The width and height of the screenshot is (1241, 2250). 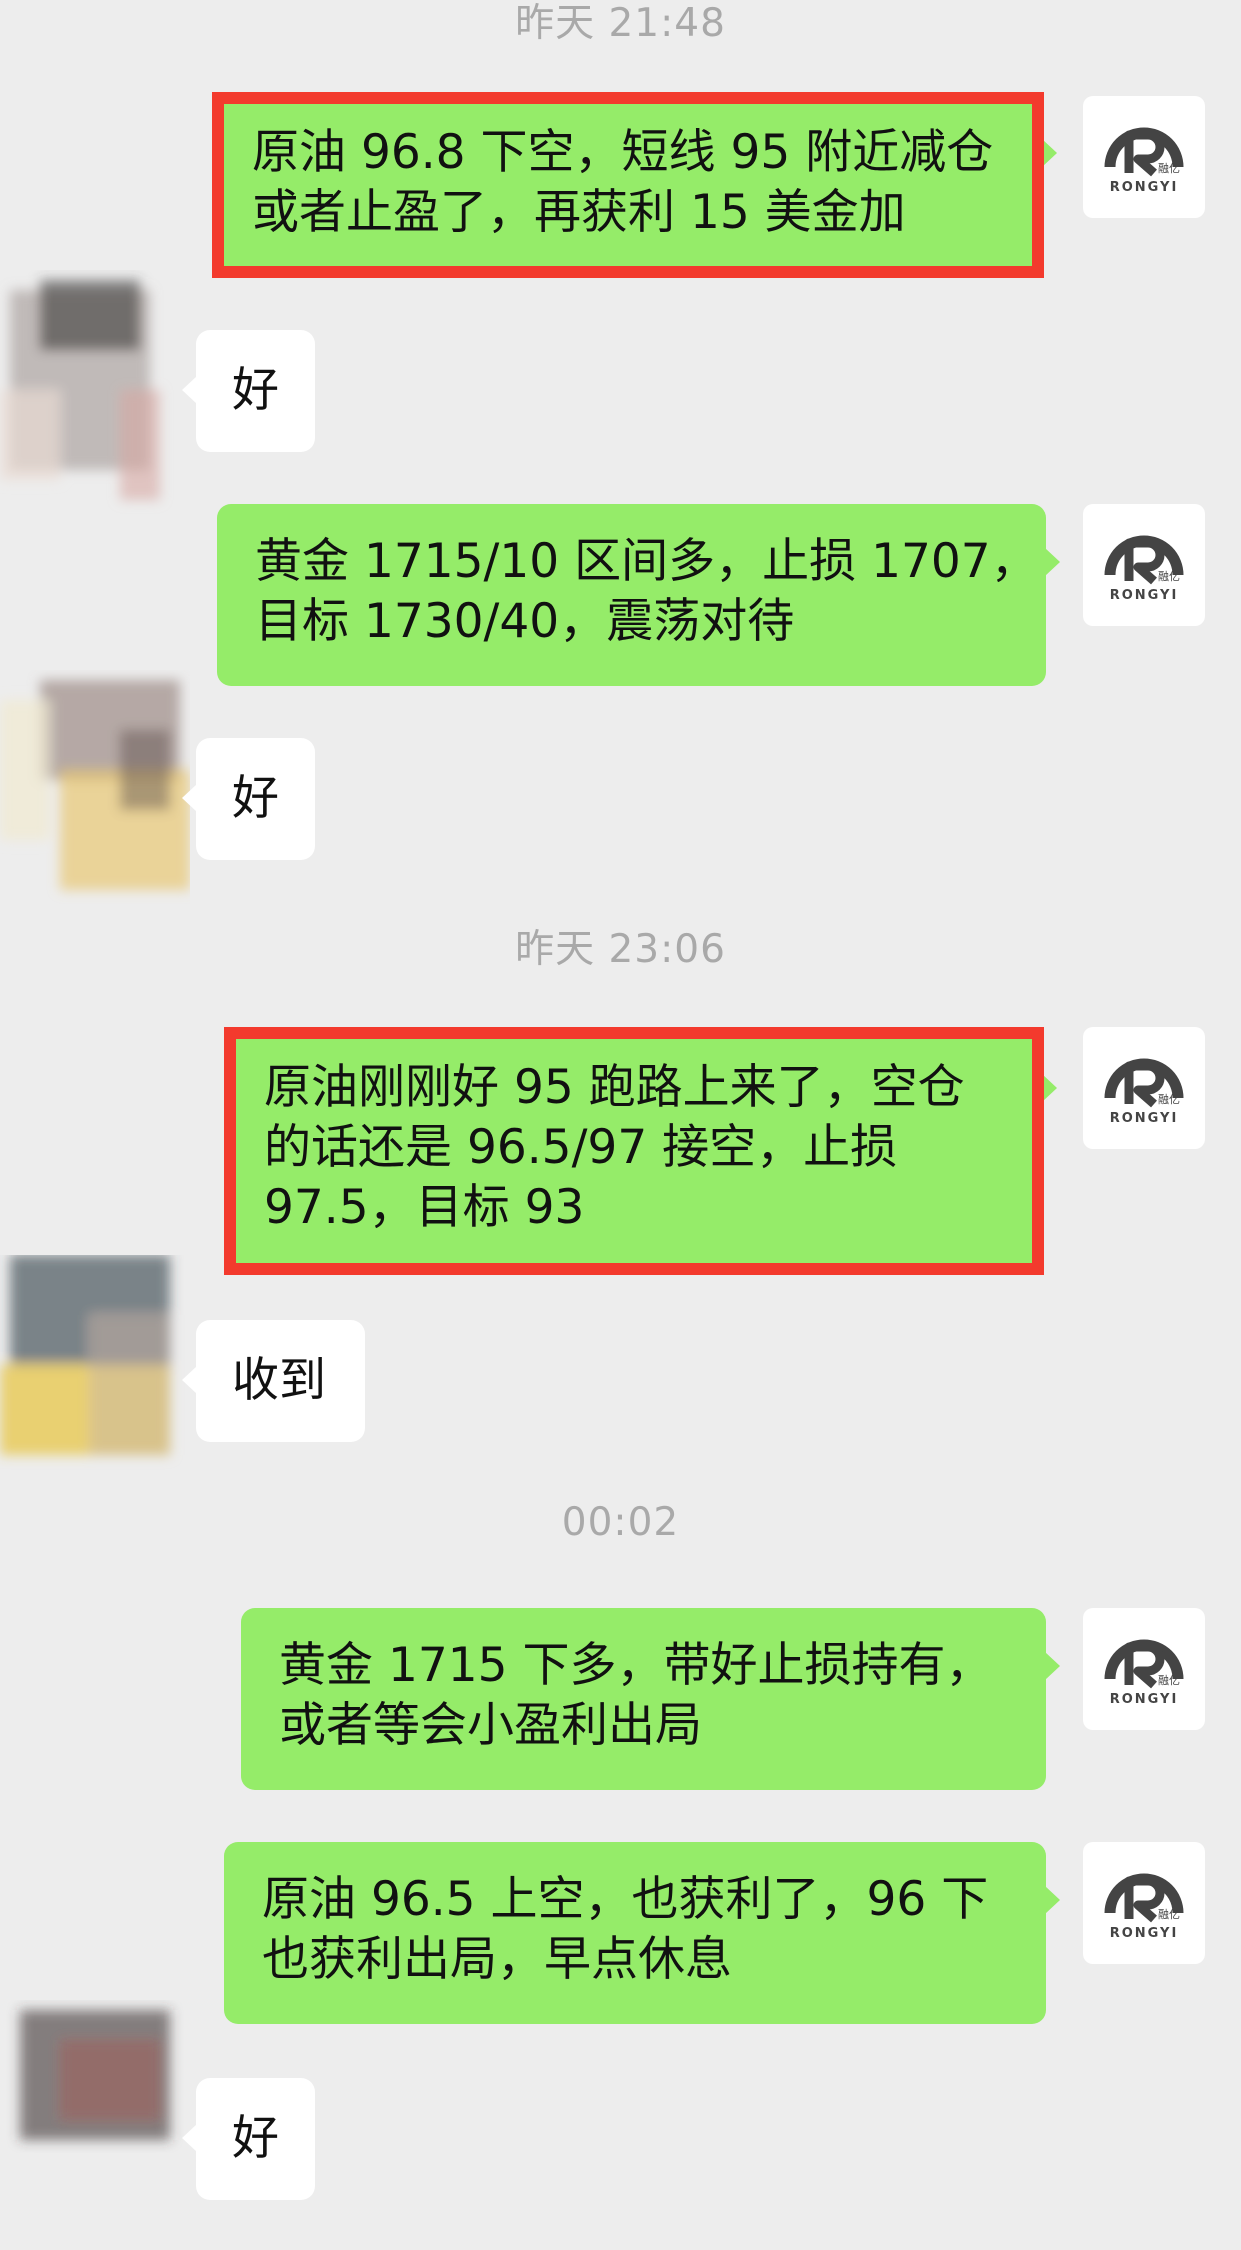 I want to click on message-line: 或者等会小盈利出局, so click(x=490, y=1725).